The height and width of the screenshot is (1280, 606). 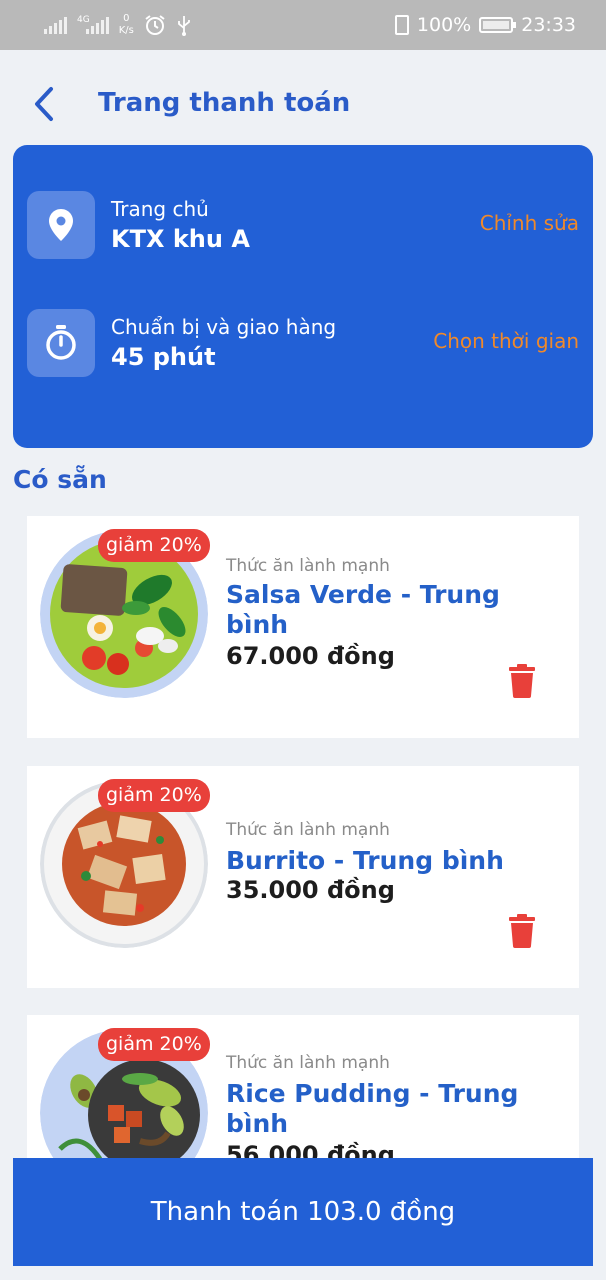 What do you see at coordinates (224, 103) in the screenshot?
I see `page-title: Trang thanh toán` at bounding box center [224, 103].